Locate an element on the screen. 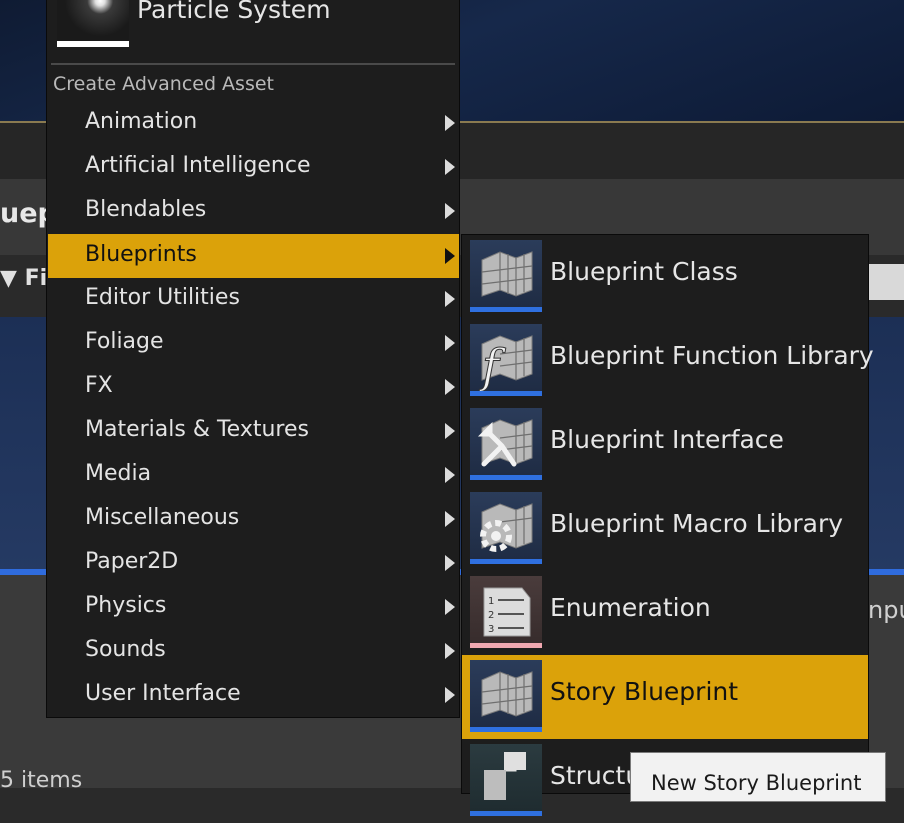 This screenshot has height=823, width=904. svg-text: 2 is located at coordinates (491, 615).